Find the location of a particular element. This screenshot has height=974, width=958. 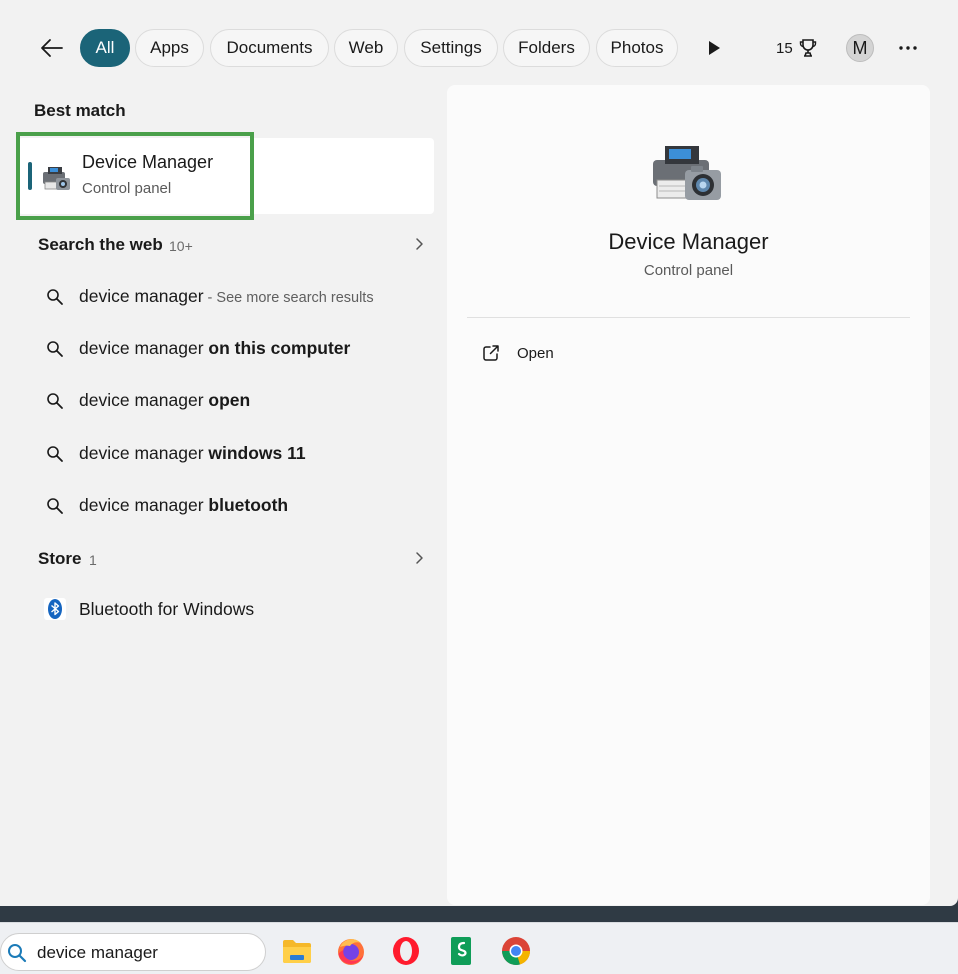

web-result-5: device manager bluetooth is located at coordinates (226, 505).